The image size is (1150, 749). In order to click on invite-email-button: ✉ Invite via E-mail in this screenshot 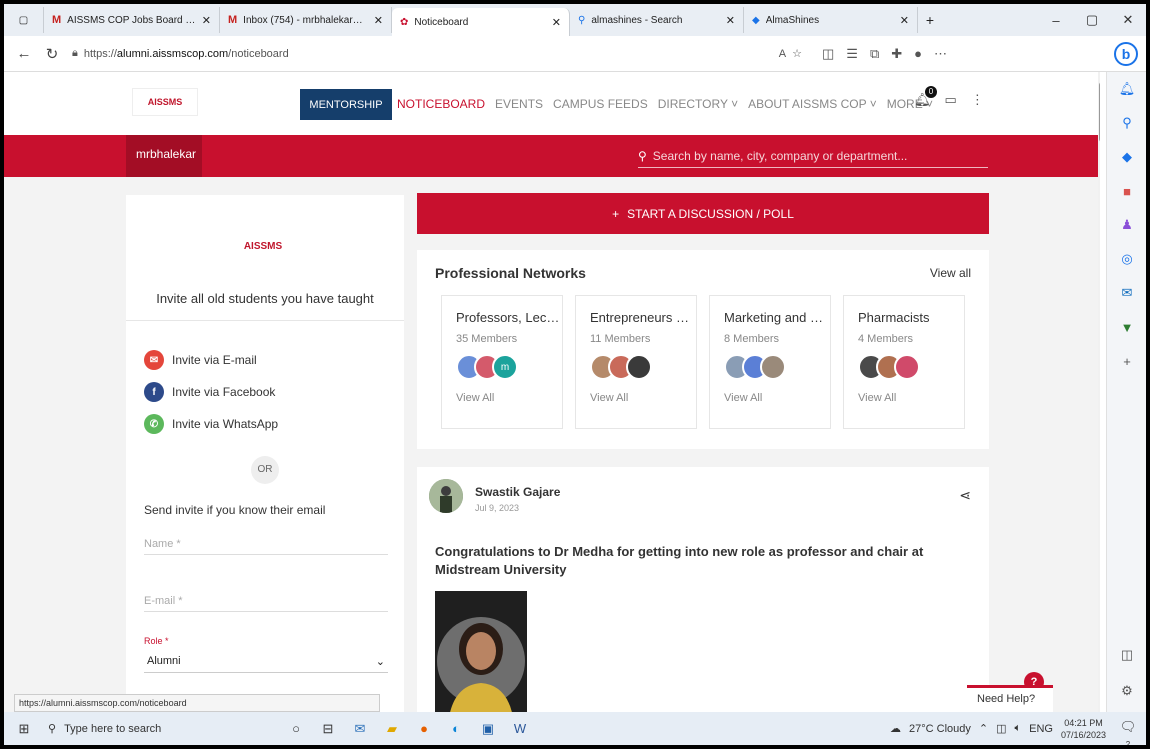, I will do `click(200, 360)`.